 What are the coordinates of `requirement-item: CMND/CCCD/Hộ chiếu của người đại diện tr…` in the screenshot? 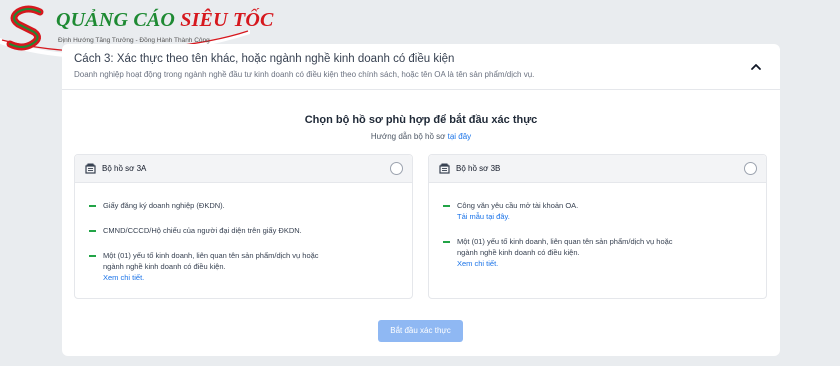 It's located at (195, 230).